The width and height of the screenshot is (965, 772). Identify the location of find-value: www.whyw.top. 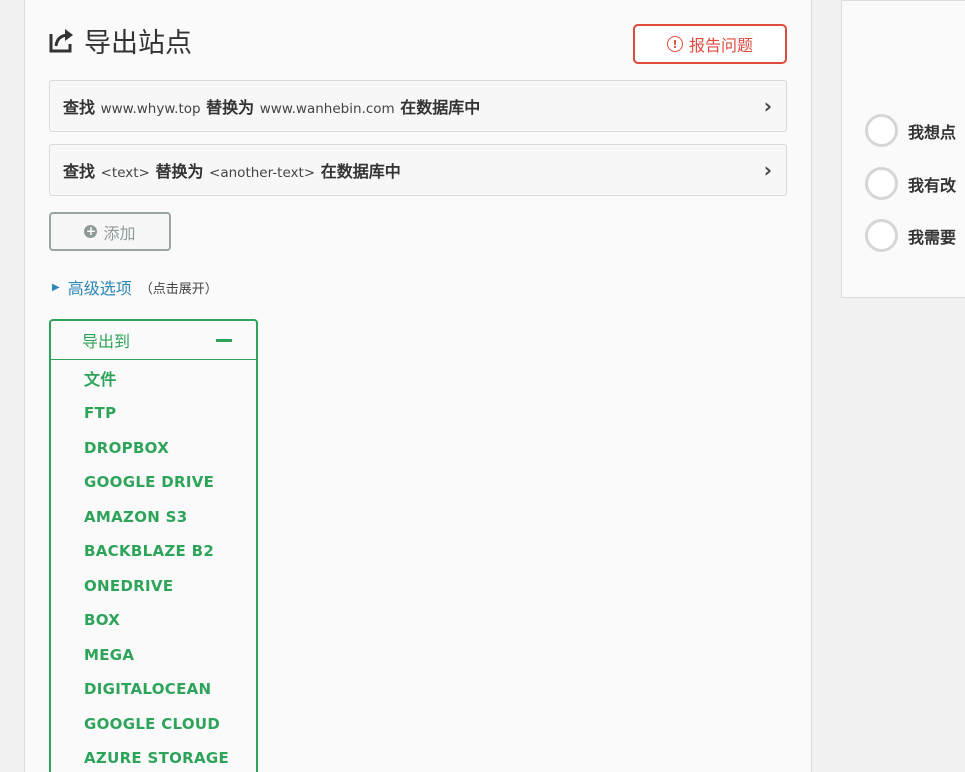
(150, 109).